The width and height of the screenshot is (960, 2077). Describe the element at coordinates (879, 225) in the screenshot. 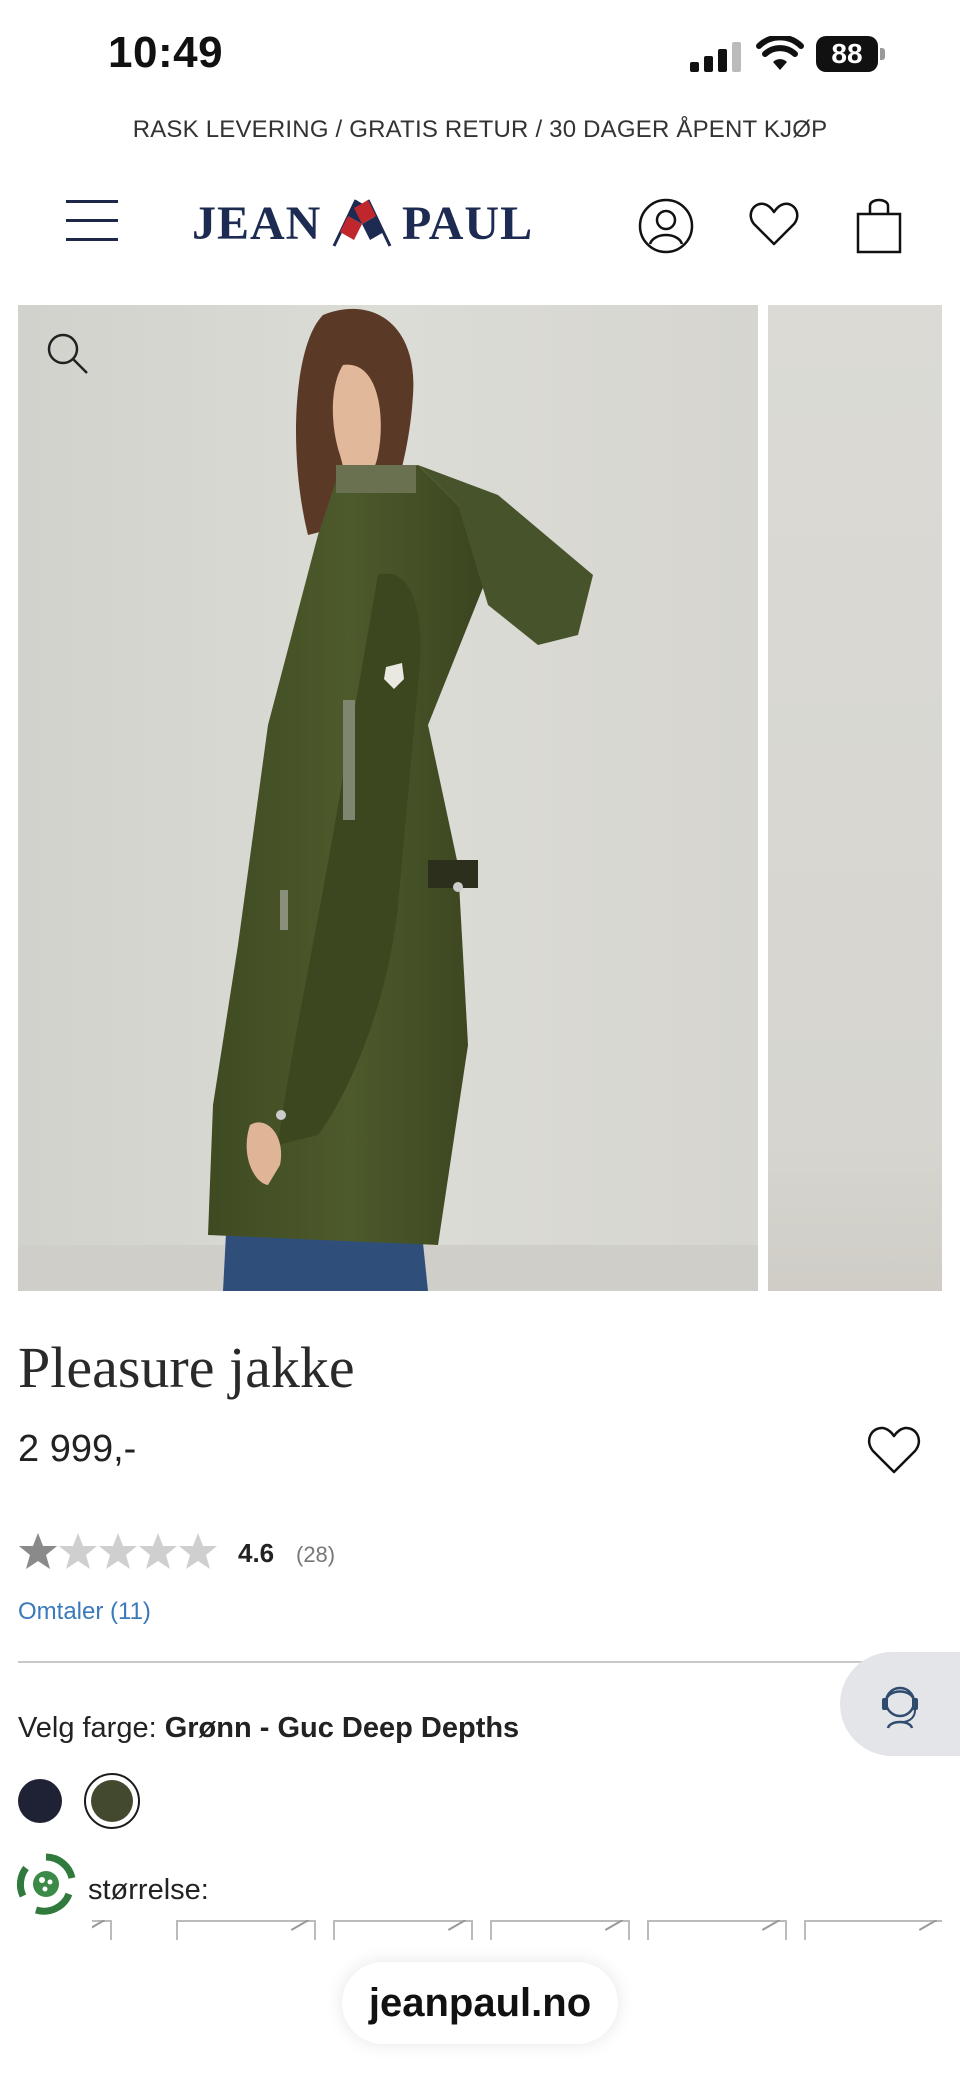

I see `shopping-bag-icon` at that location.